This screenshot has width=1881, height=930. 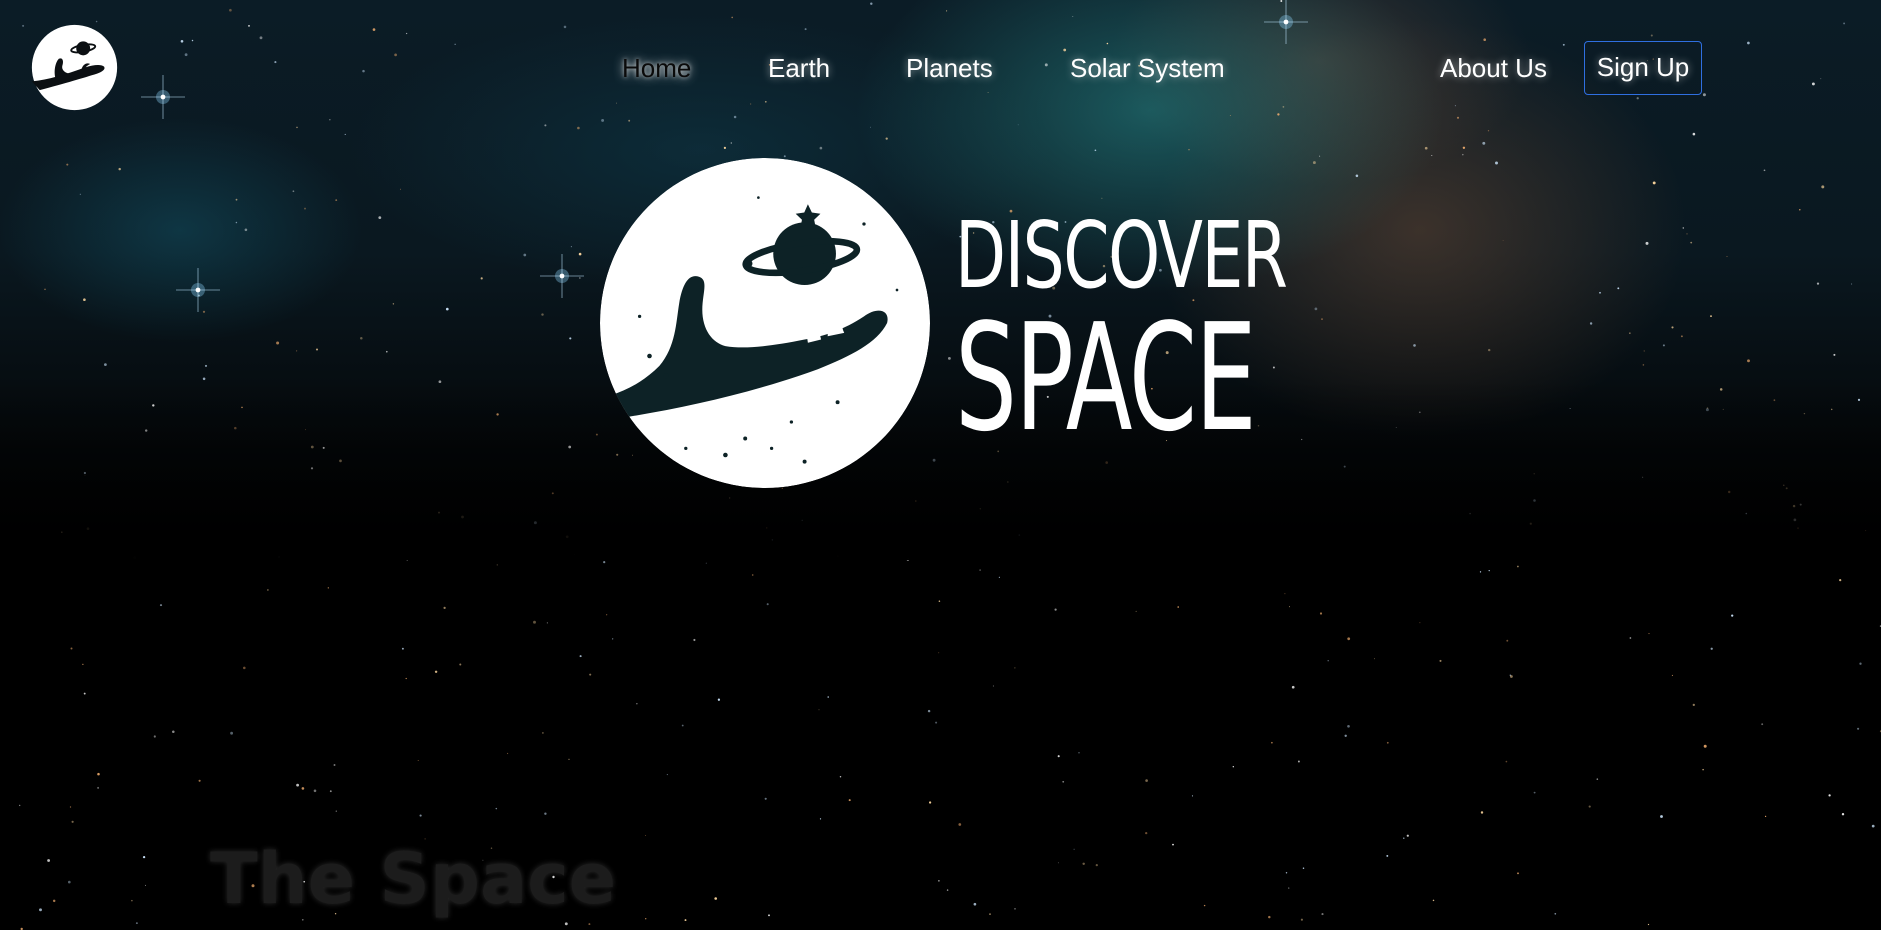 I want to click on sign-up-button: Sign Up, so click(x=1643, y=68).